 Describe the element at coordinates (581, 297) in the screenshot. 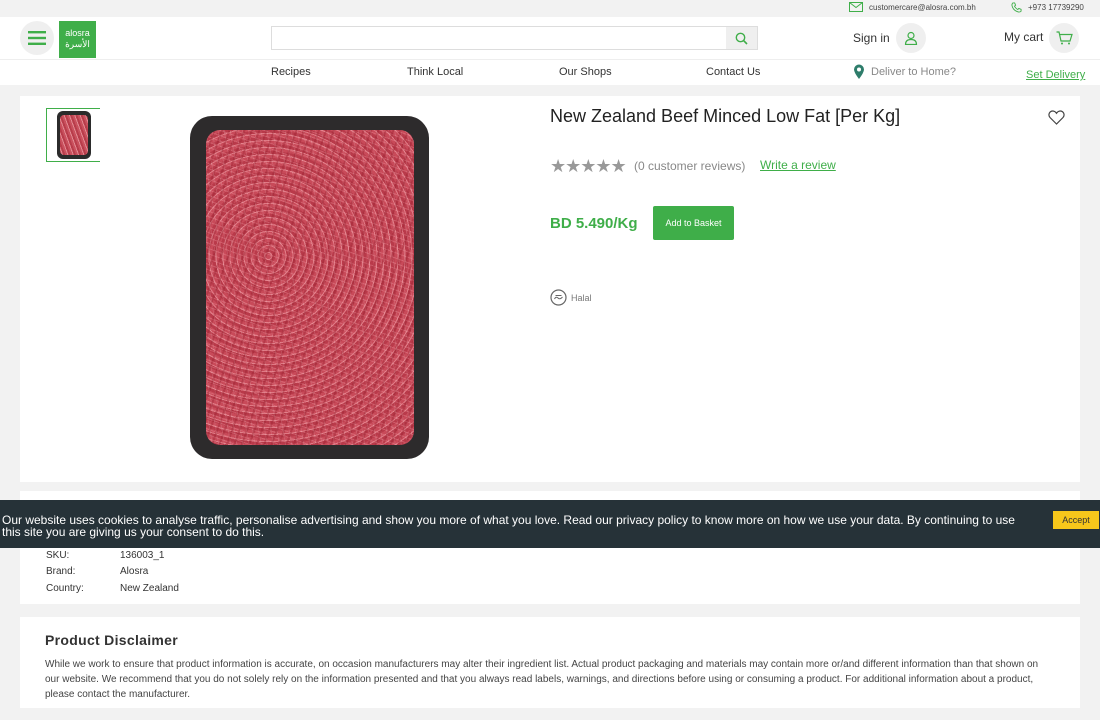

I see `halal-label: Halal` at that location.